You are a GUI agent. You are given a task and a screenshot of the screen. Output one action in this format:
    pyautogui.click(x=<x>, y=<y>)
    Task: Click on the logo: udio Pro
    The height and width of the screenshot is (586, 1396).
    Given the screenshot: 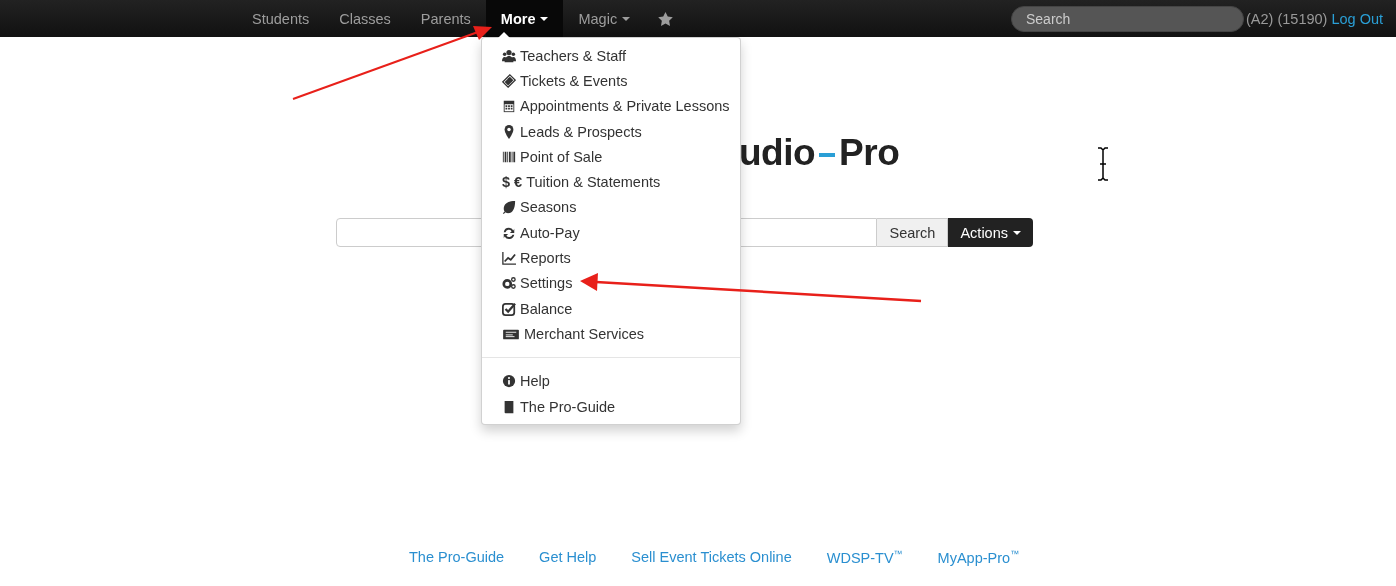 What is the action you would take?
    pyautogui.click(x=819, y=152)
    